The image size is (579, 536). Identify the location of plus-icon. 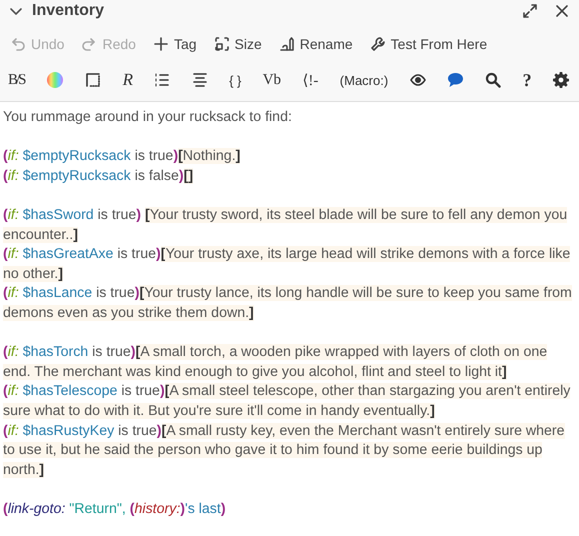
(160, 44).